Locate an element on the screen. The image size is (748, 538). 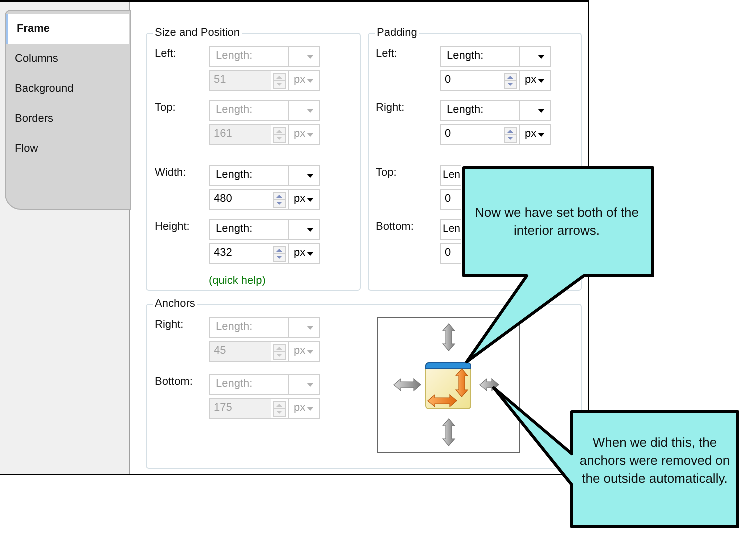
group-title: Padding is located at coordinates (397, 33).